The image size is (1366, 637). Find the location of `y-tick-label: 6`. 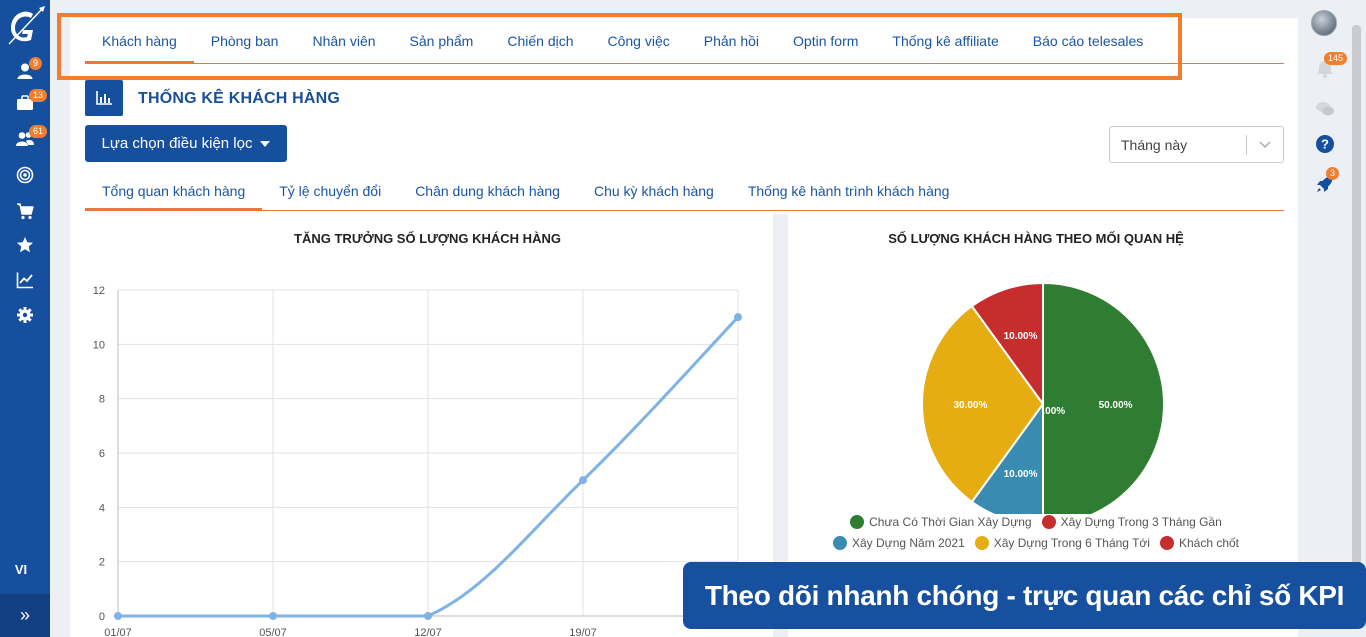

y-tick-label: 6 is located at coordinates (102, 454).